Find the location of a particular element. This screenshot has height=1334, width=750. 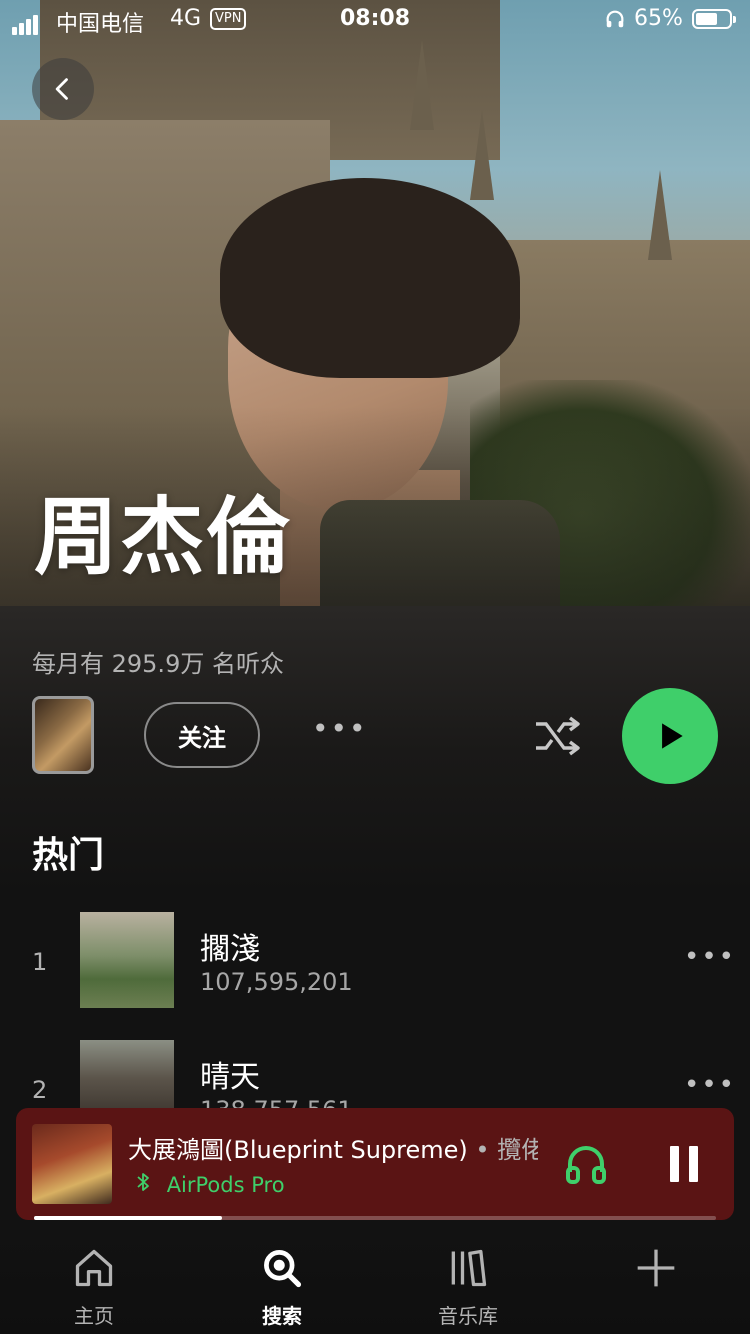

device-name: AirPods Pro is located at coordinates (225, 1185).